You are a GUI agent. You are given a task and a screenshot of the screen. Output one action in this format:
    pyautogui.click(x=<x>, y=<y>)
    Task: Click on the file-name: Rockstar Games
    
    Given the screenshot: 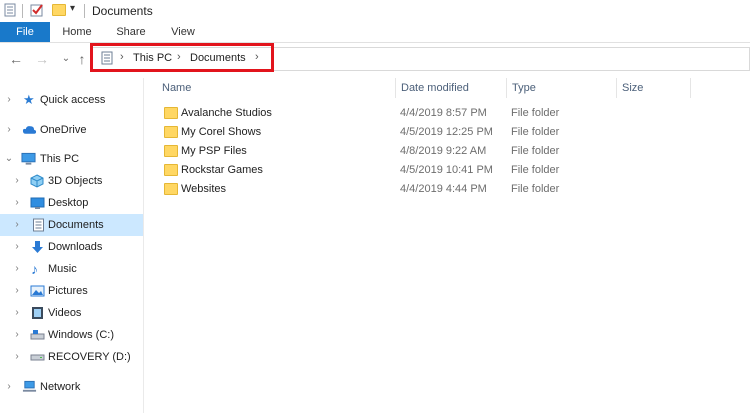 What is the action you would take?
    pyautogui.click(x=222, y=170)
    